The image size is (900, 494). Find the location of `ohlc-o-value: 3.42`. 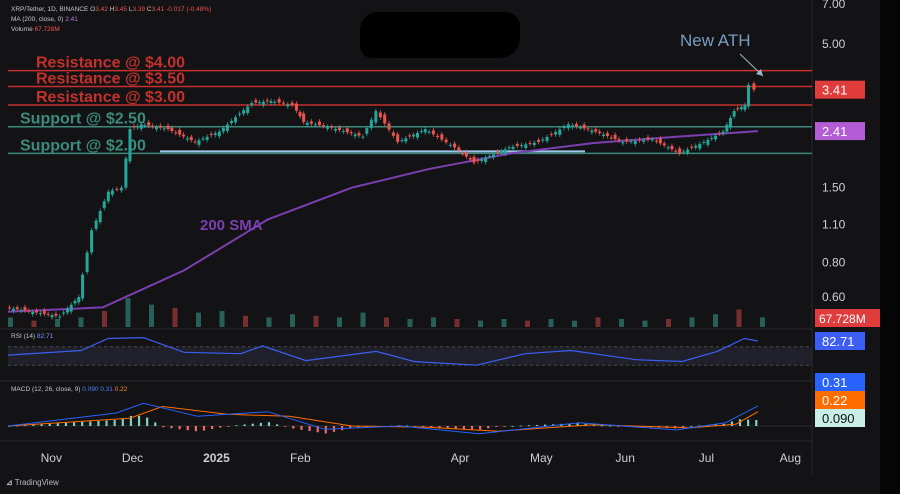

ohlc-o-value: 3.42 is located at coordinates (101, 9).